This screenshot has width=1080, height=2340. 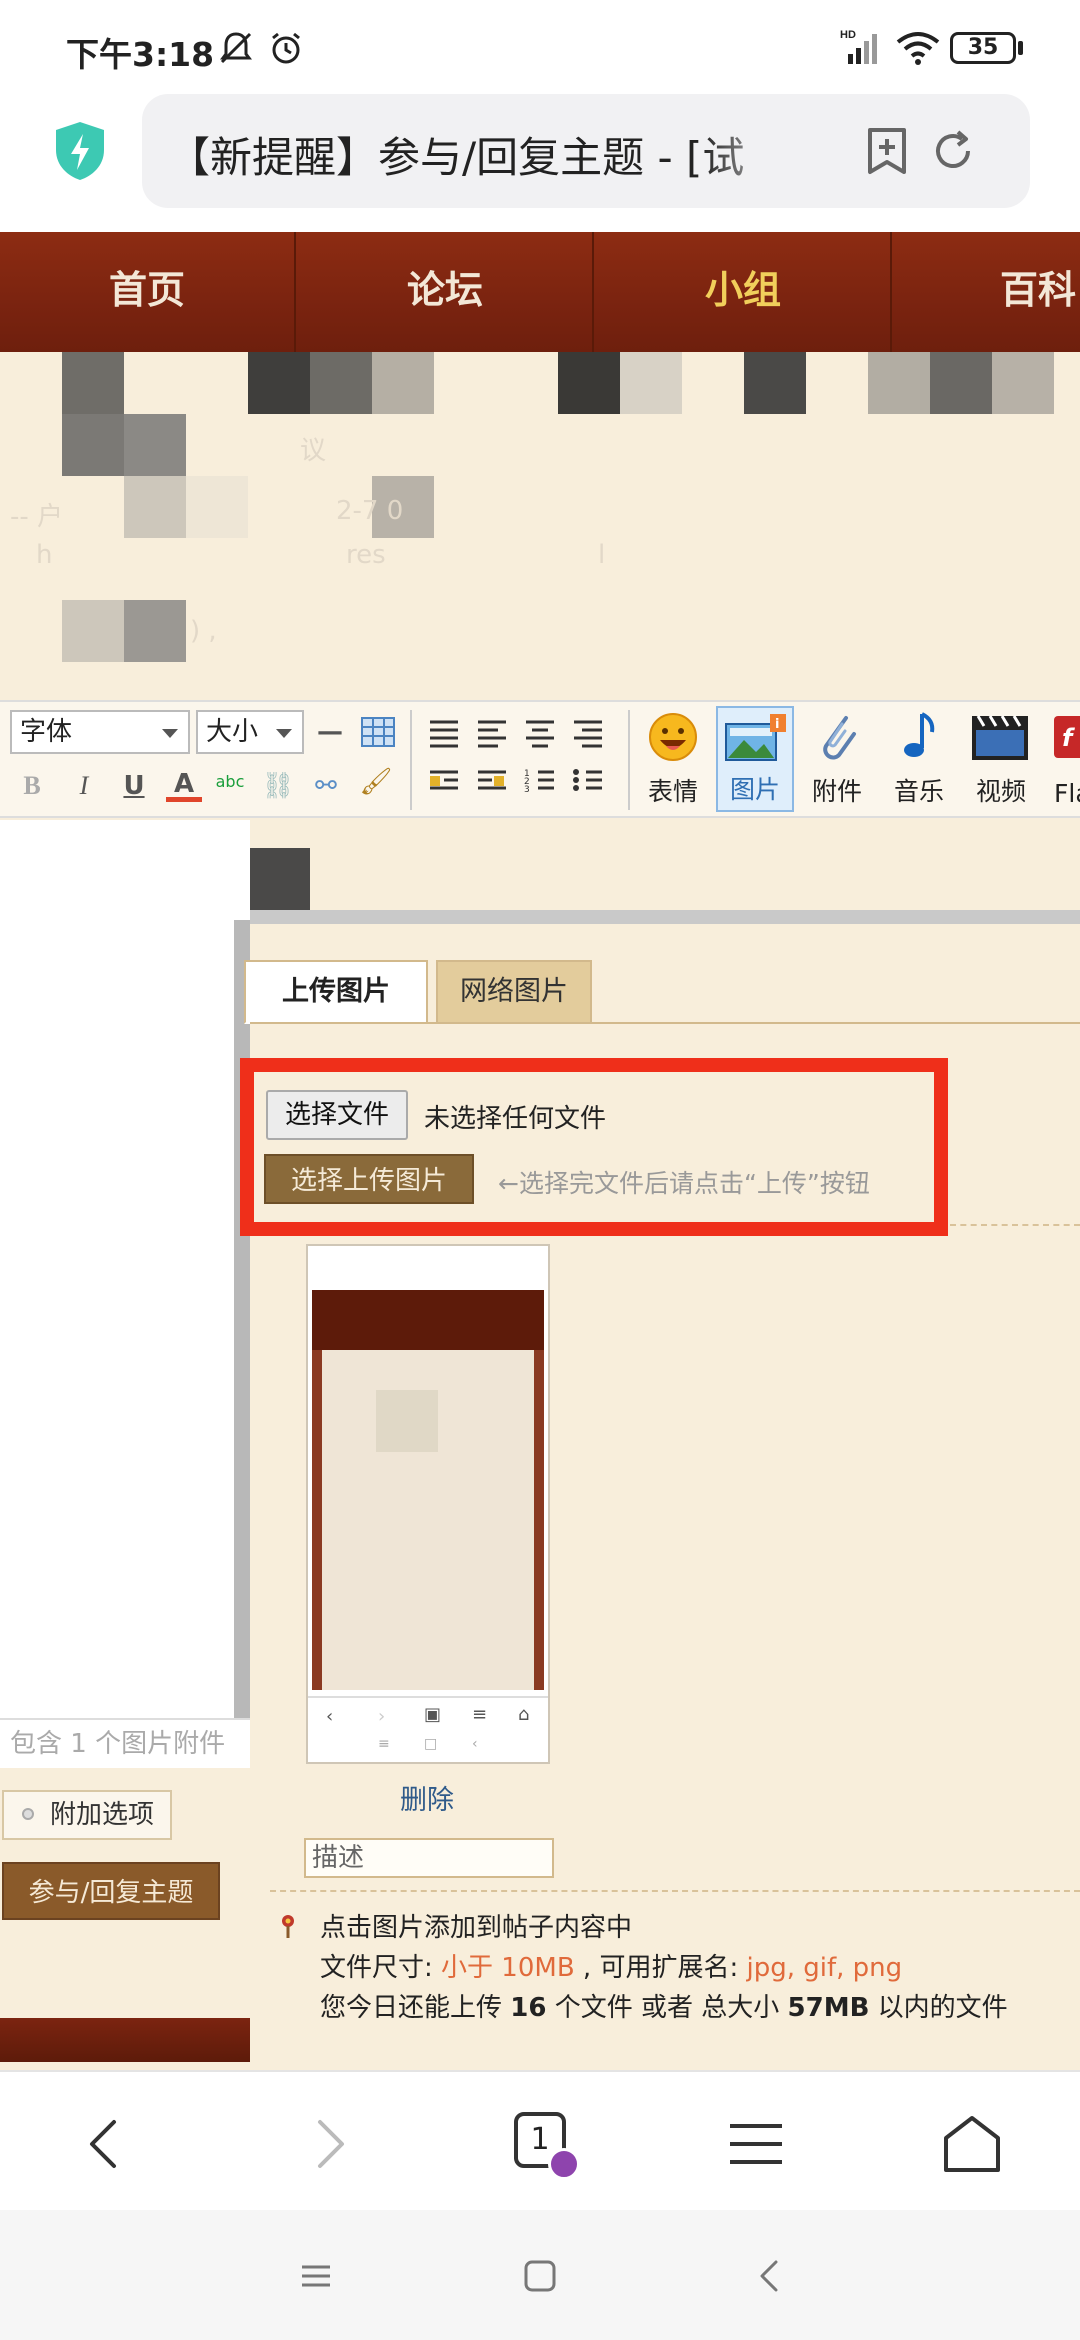 I want to click on music-note-icon, so click(x=919, y=734).